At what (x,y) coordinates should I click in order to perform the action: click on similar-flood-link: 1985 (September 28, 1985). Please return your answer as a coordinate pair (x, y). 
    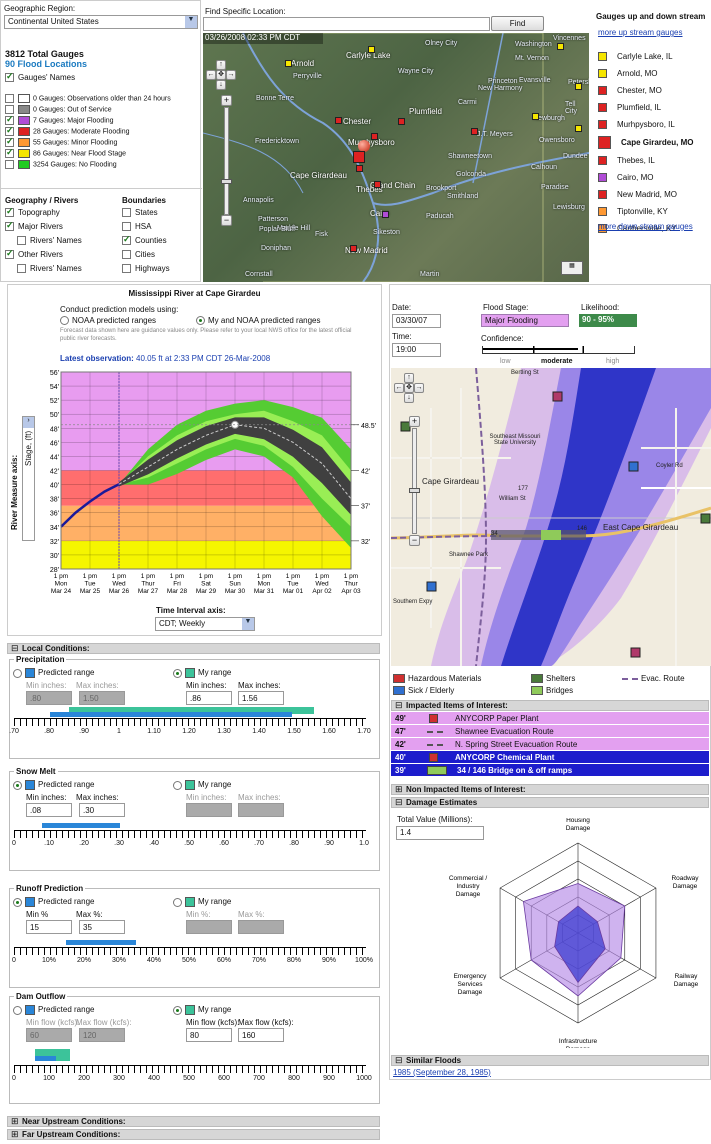
    Looking at the image, I should click on (442, 1072).